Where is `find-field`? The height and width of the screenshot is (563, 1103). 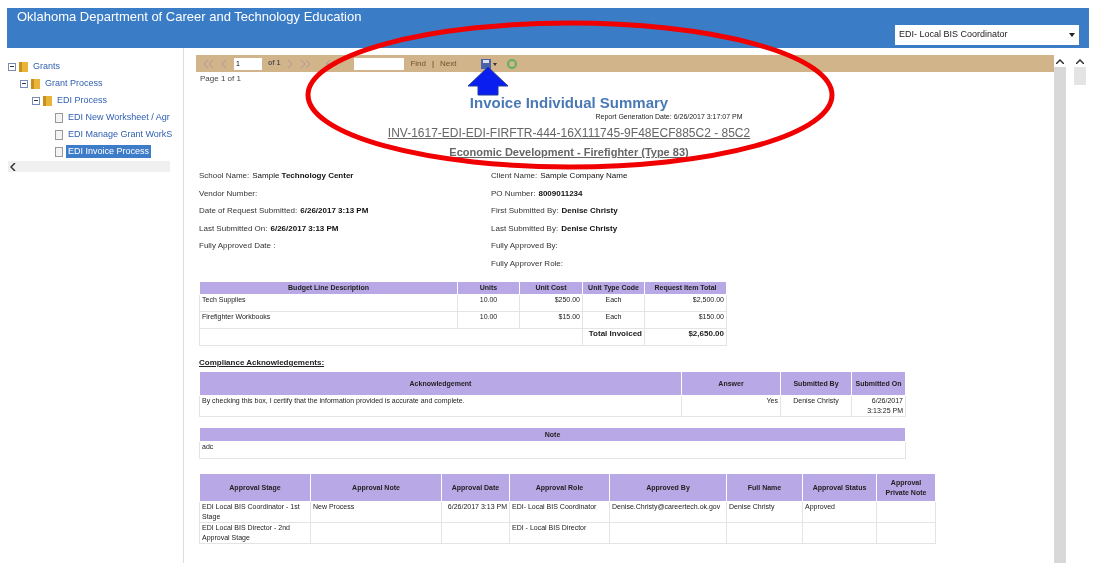
find-field is located at coordinates (379, 63).